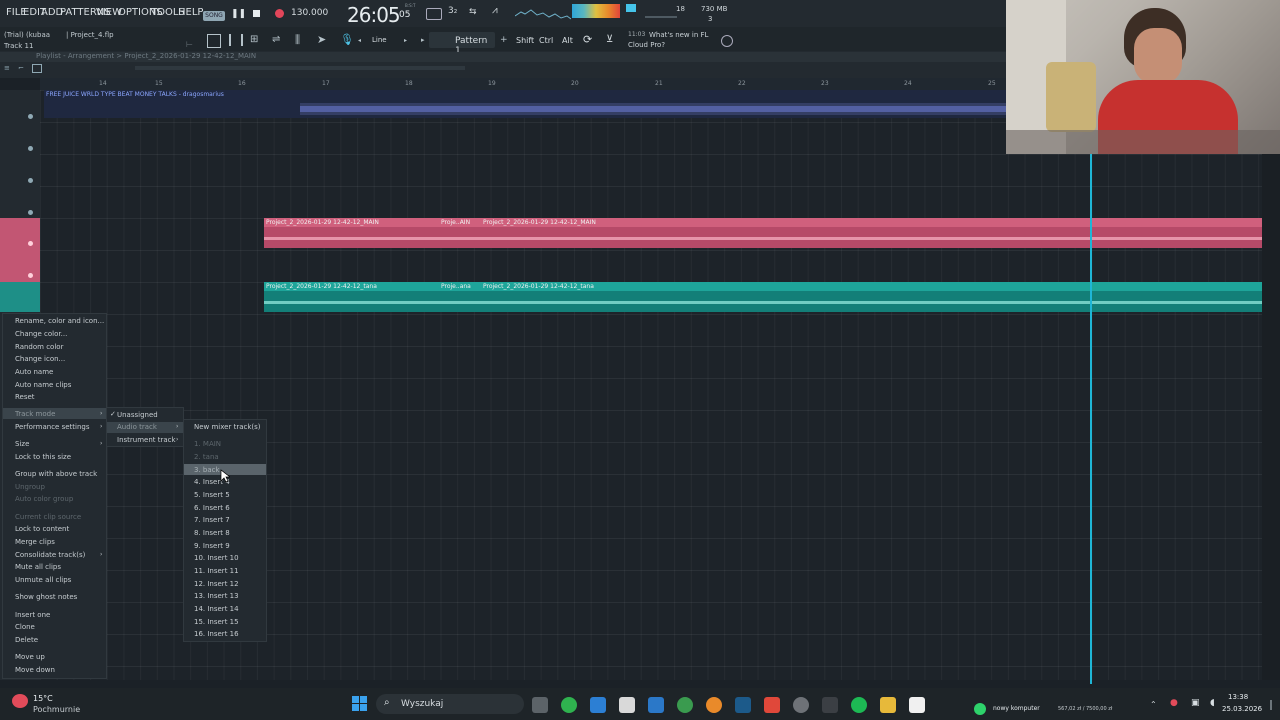 The height and width of the screenshot is (720, 1280). What do you see at coordinates (32, 615) in the screenshot?
I see `menu-item: Insert one` at bounding box center [32, 615].